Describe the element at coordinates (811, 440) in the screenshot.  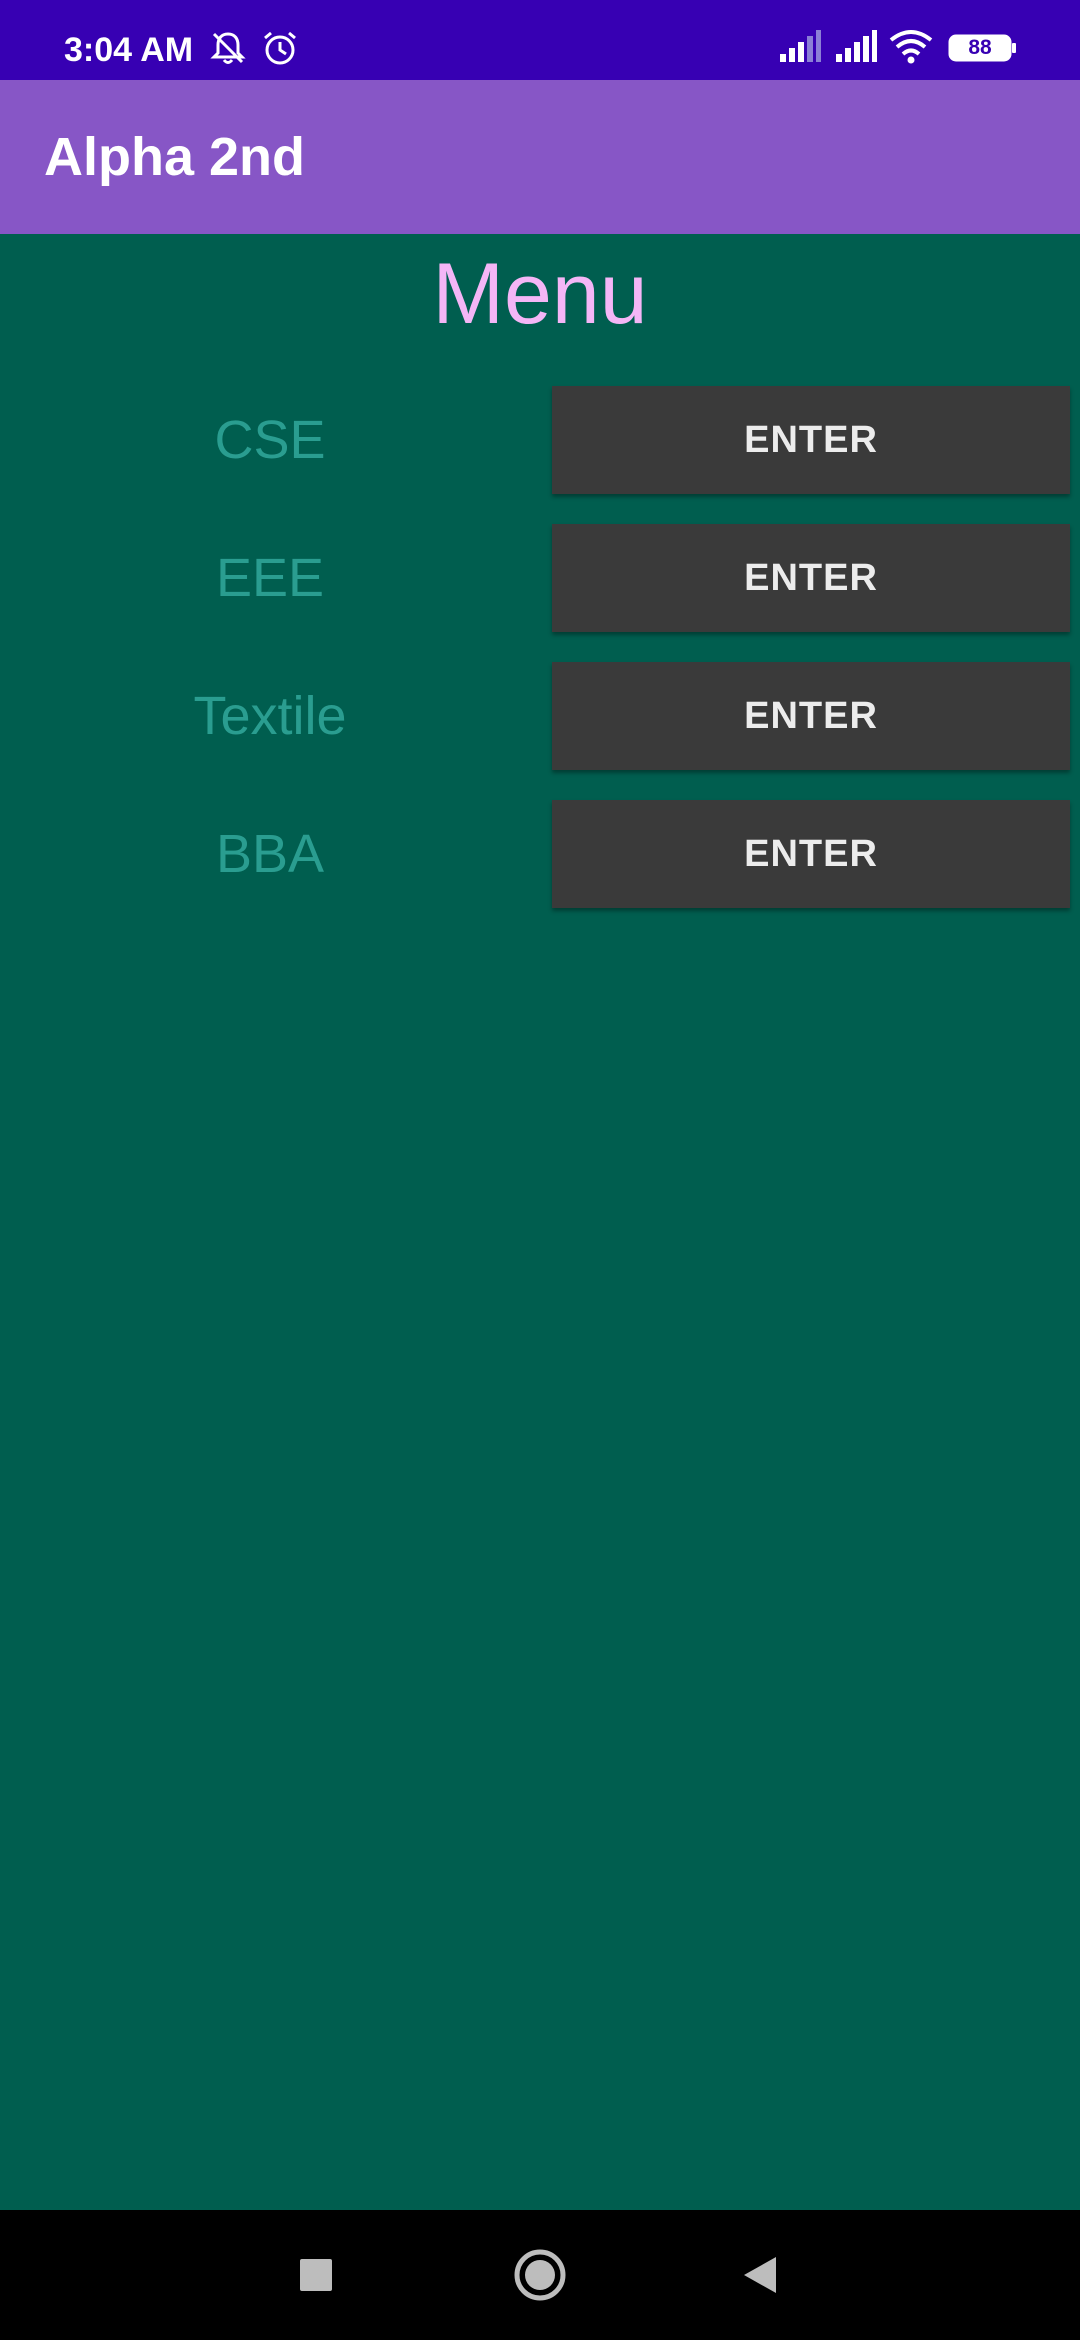
I see `enter-button-cse: ENTER` at that location.